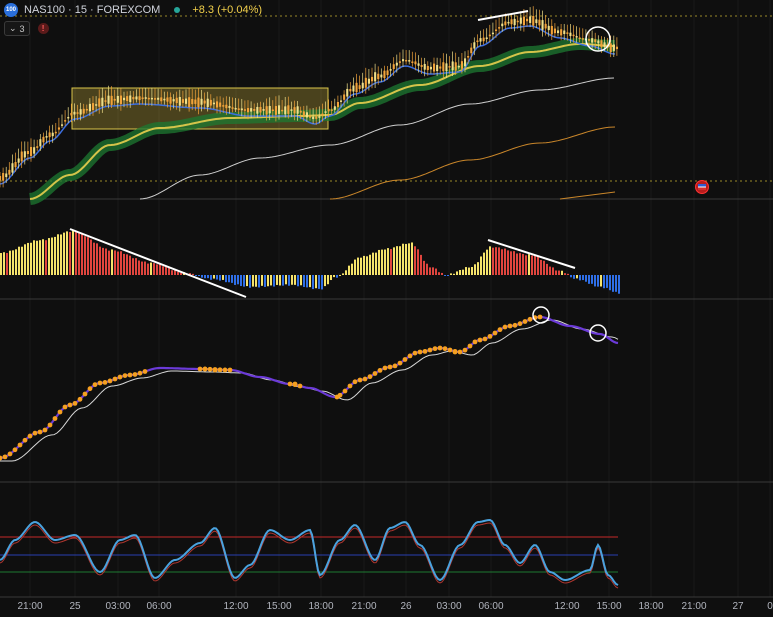 The image size is (773, 617). I want to click on us-flag-event-icon, so click(702, 187).